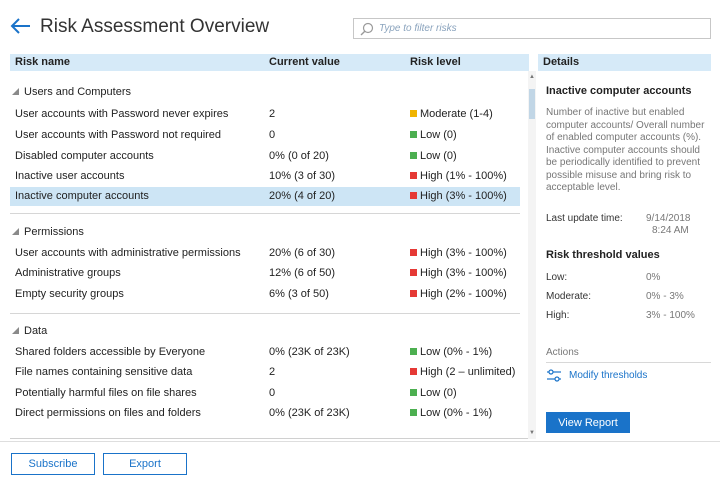 Image resolution: width=720 pixels, height=484 pixels. I want to click on column-header-current-value: Current value, so click(304, 62).